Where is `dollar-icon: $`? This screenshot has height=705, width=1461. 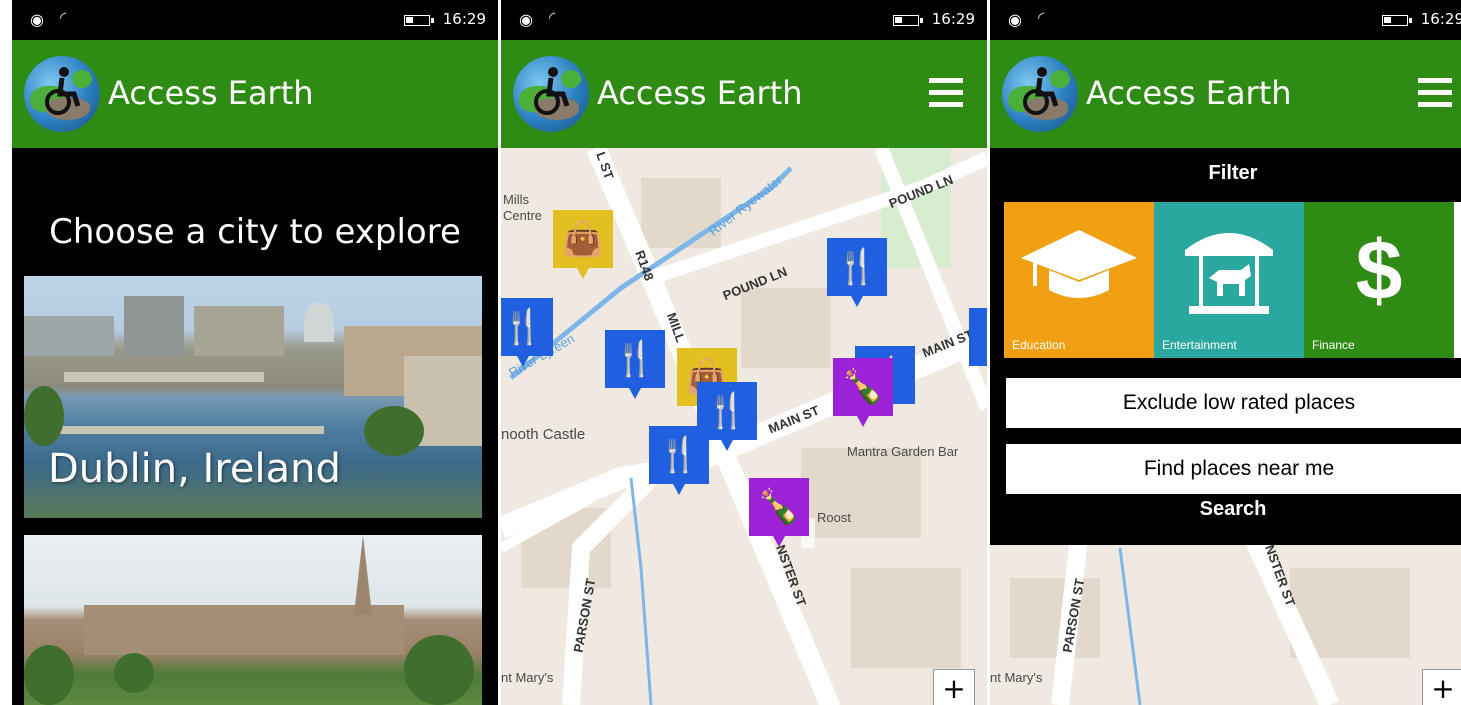 dollar-icon: $ is located at coordinates (1379, 270).